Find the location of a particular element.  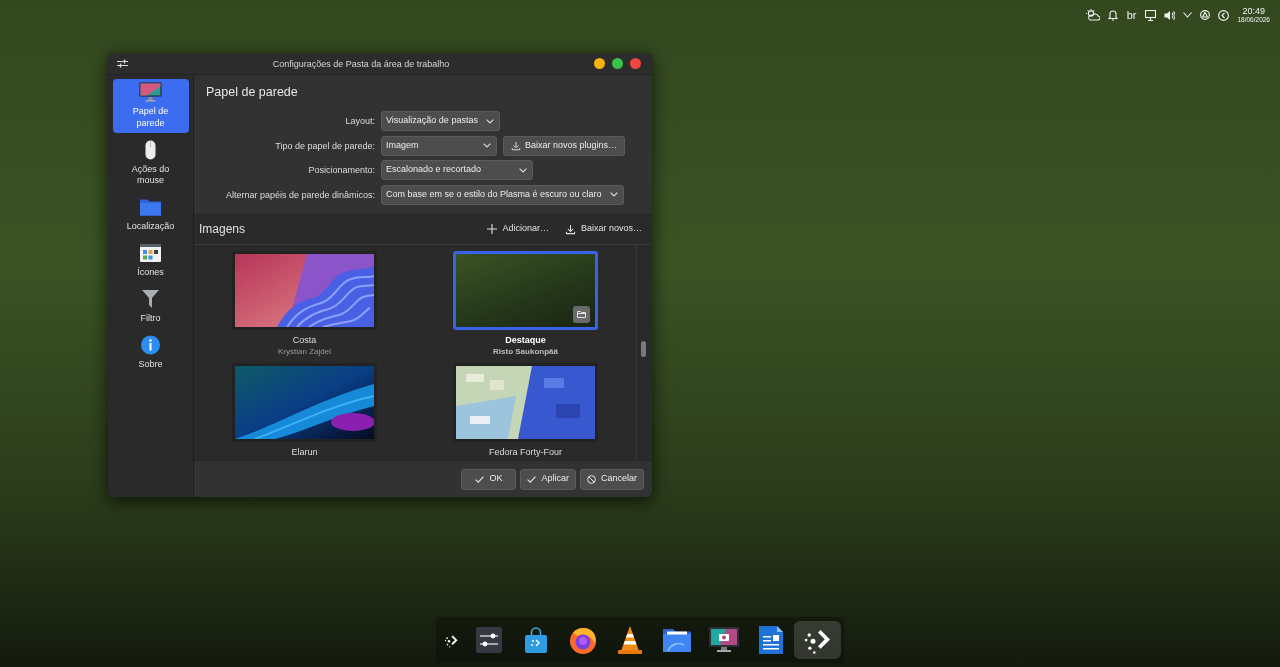

page-heading: Papel de parede is located at coordinates (252, 92).